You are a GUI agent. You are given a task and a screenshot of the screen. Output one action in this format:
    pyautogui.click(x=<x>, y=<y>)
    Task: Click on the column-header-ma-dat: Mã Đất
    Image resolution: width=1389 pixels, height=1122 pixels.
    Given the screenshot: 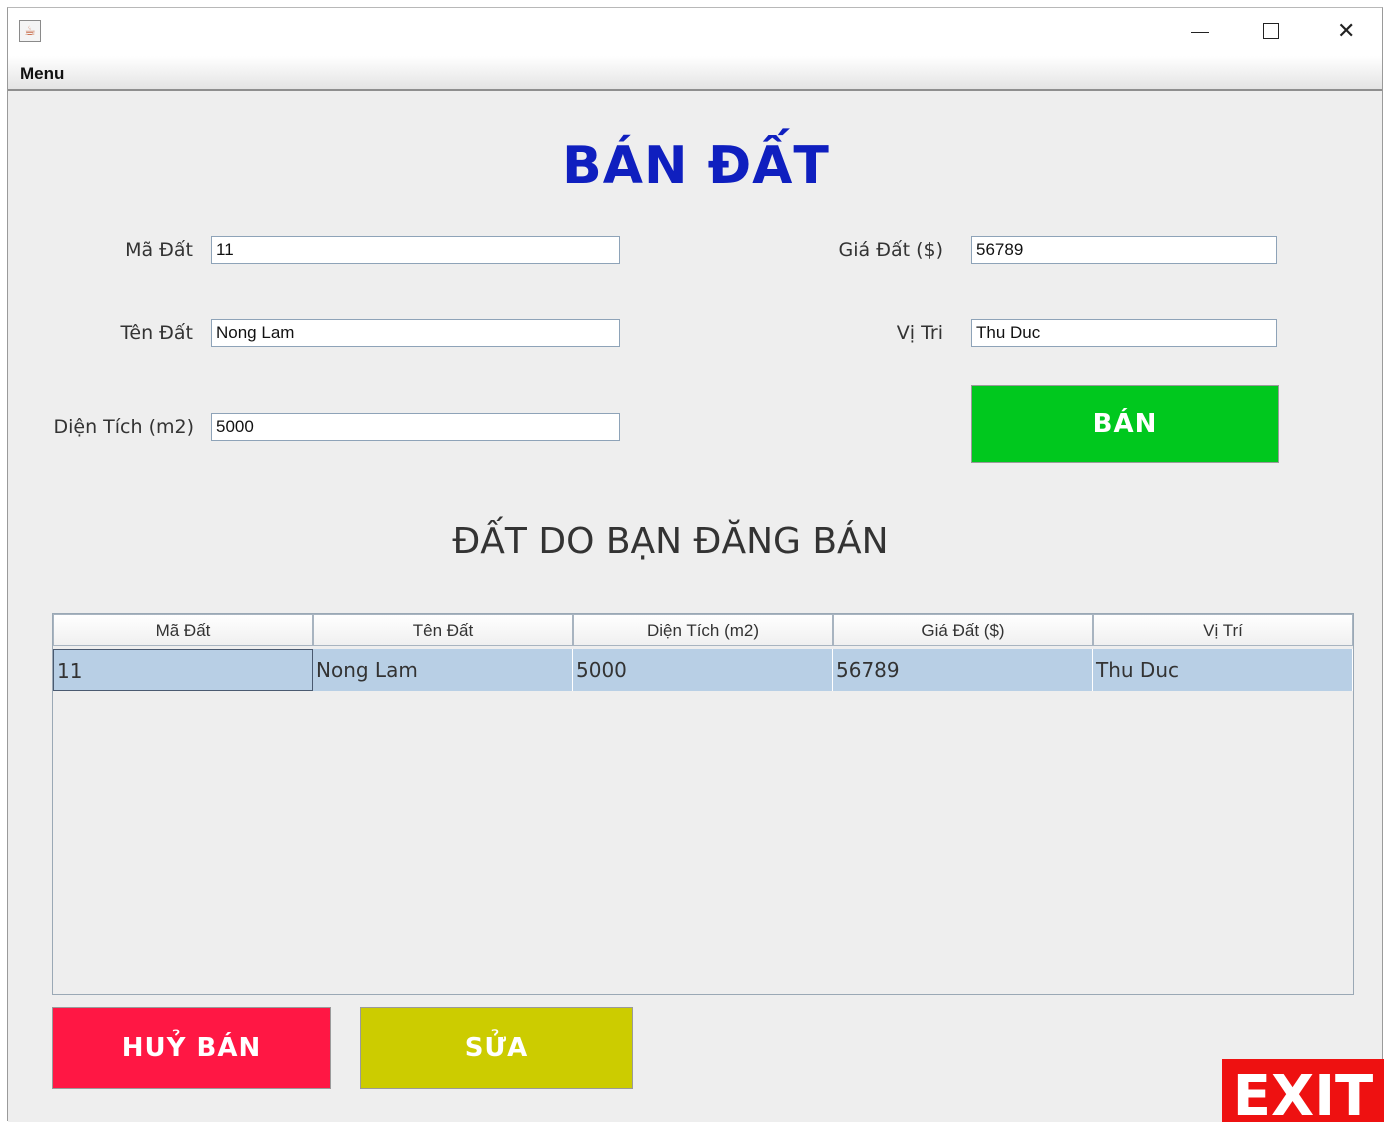 What is the action you would take?
    pyautogui.click(x=183, y=630)
    